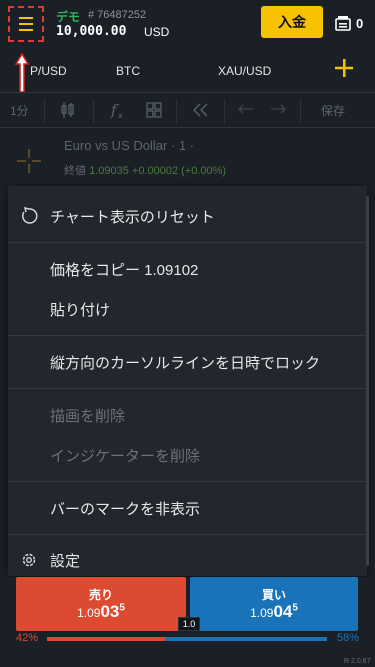 This screenshot has height=667, width=375. Describe the element at coordinates (75, 171) in the screenshot. I see `close-label: 終値` at that location.